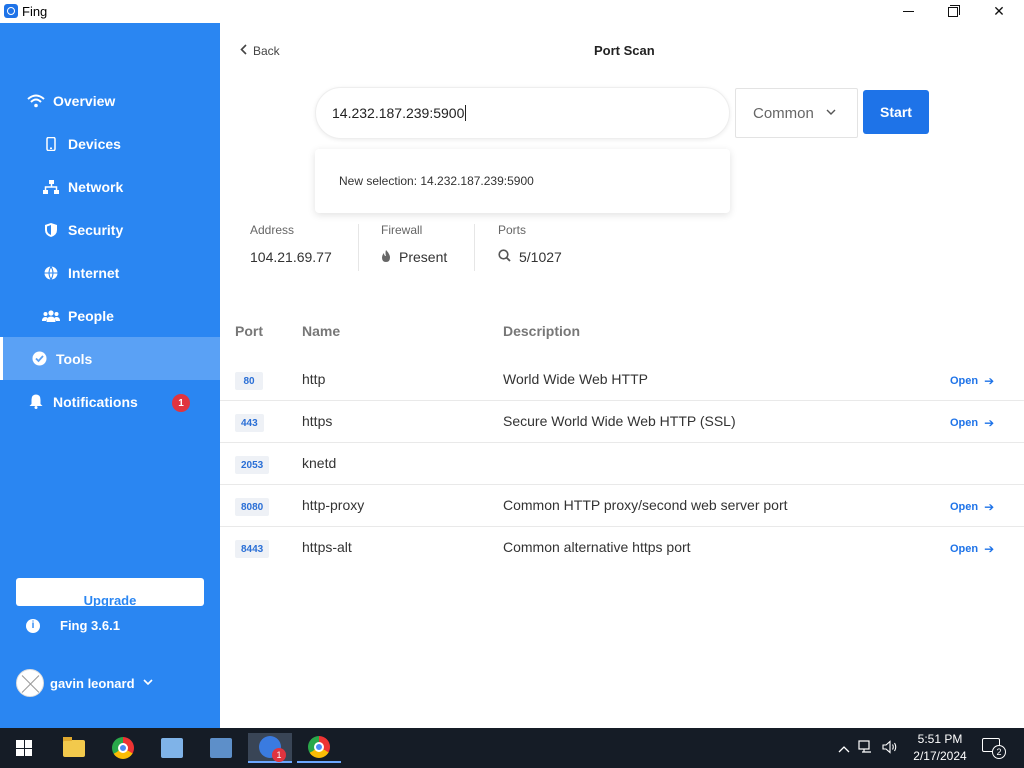  What do you see at coordinates (398, 113) in the screenshot?
I see `target-address-value: 14.232.187.239:5900` at bounding box center [398, 113].